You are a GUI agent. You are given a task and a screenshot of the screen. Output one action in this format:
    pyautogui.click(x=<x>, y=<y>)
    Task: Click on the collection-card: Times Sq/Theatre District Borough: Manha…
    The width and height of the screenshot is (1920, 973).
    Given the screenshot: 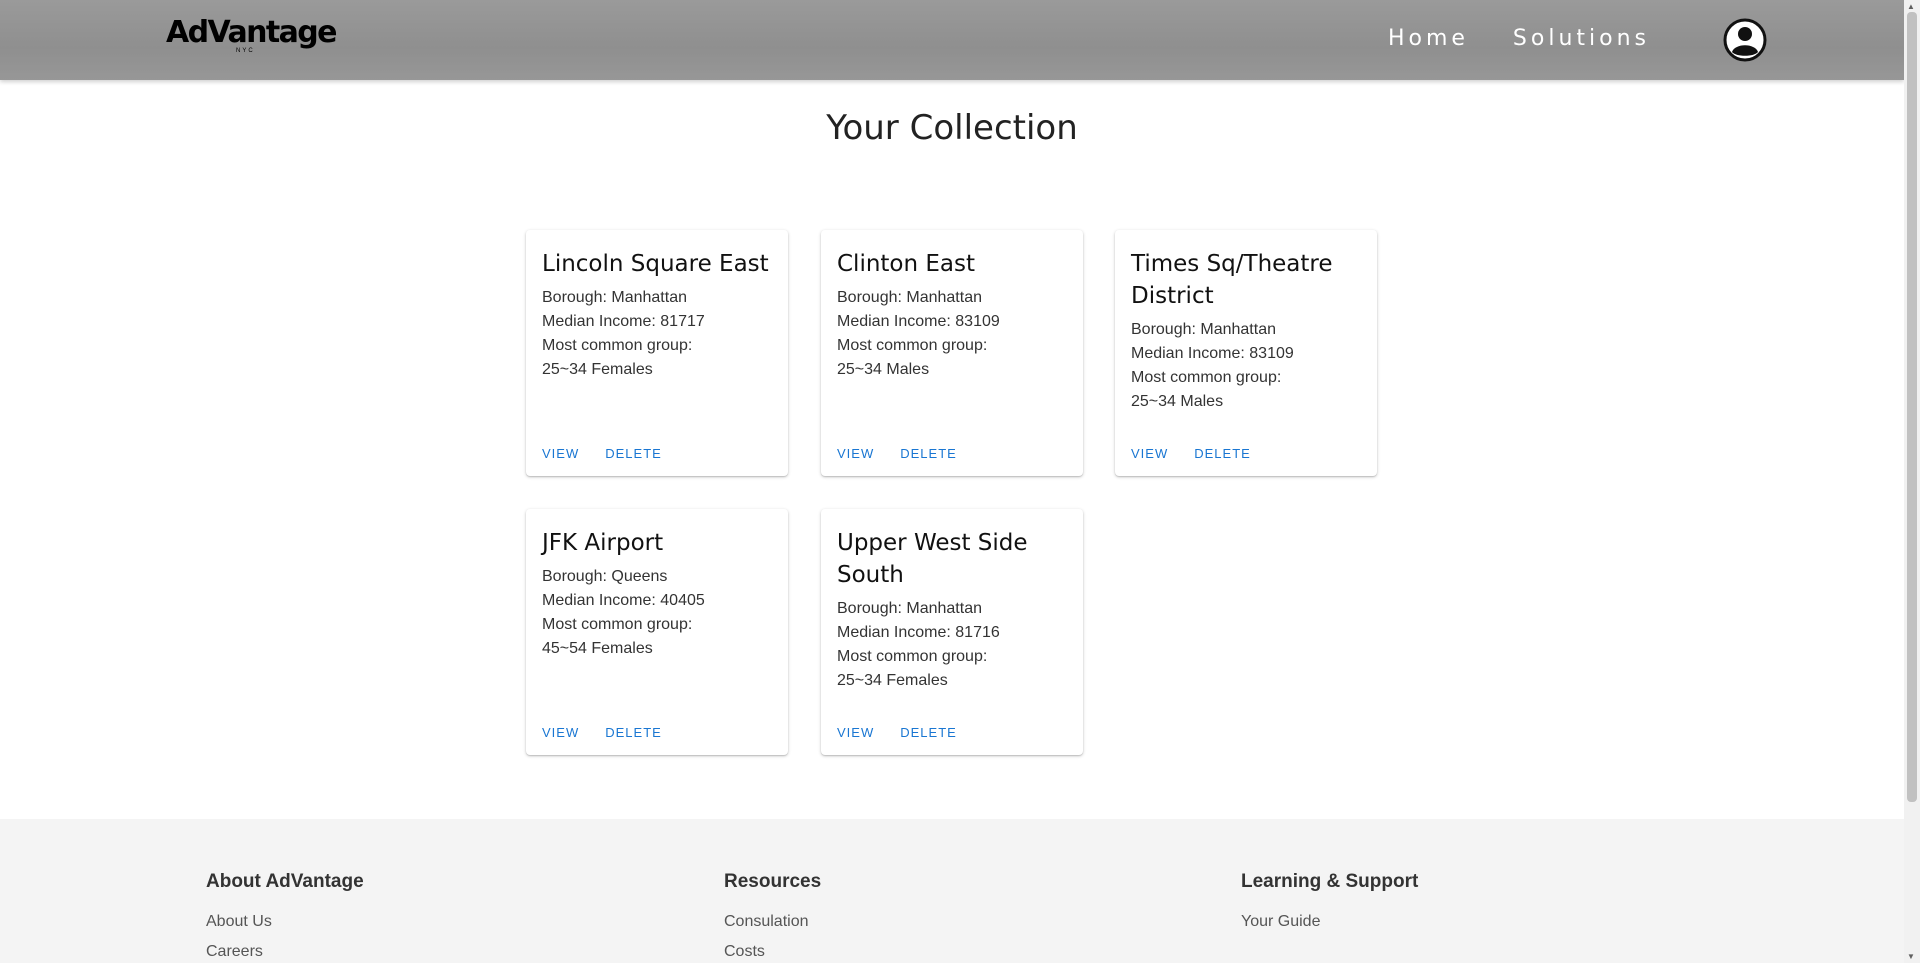 What is the action you would take?
    pyautogui.click(x=1246, y=353)
    